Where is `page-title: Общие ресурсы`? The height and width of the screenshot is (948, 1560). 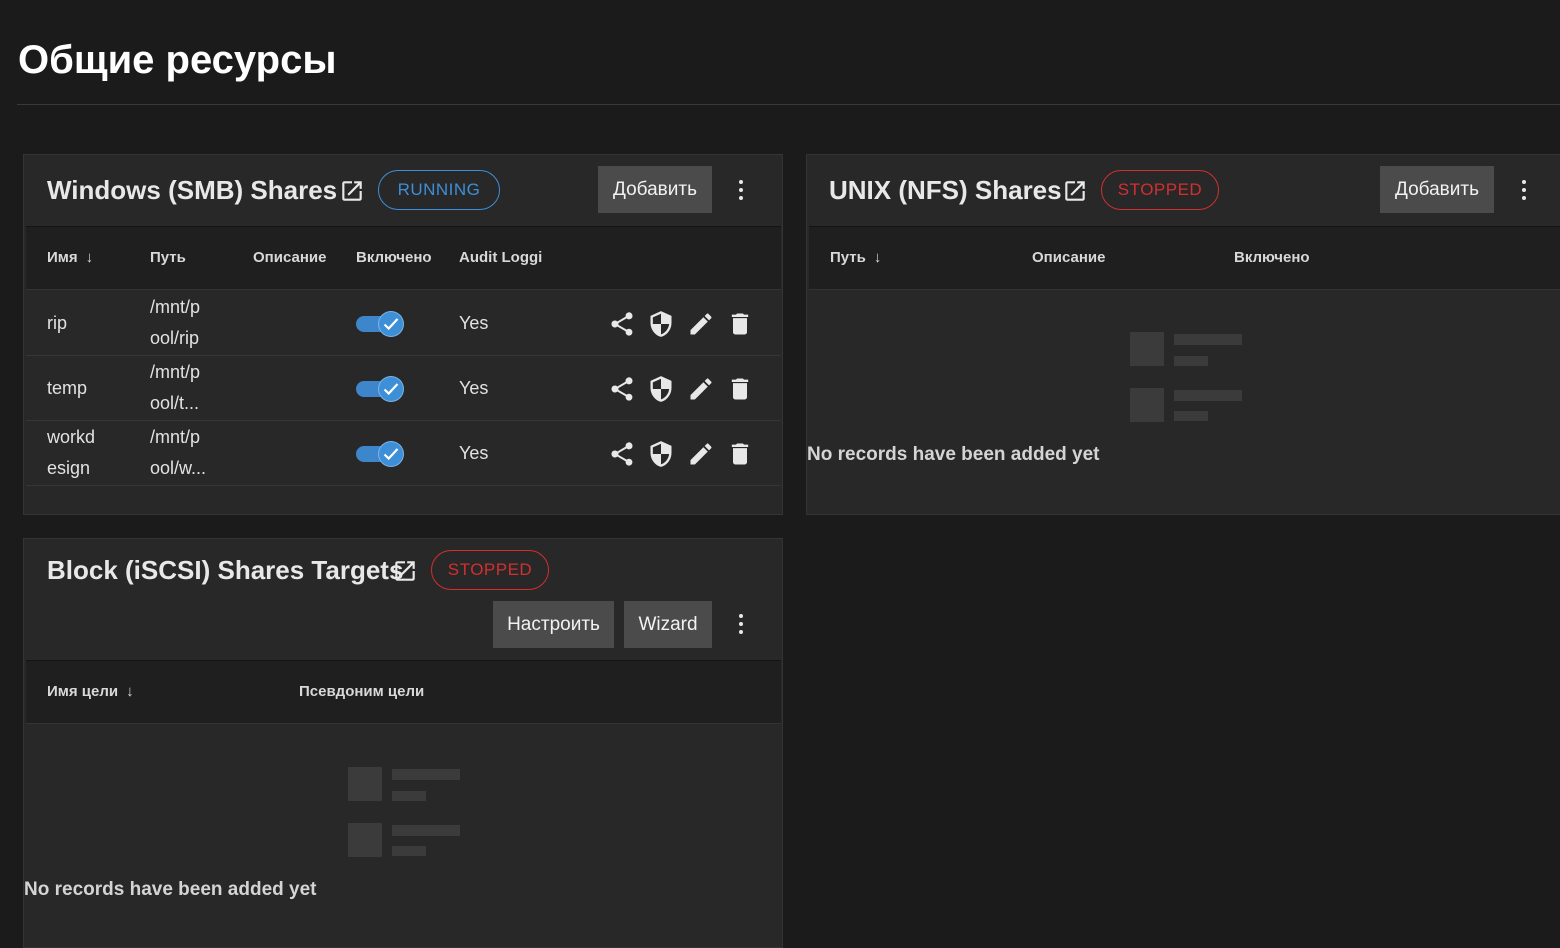 page-title: Общие ресурсы is located at coordinates (177, 60).